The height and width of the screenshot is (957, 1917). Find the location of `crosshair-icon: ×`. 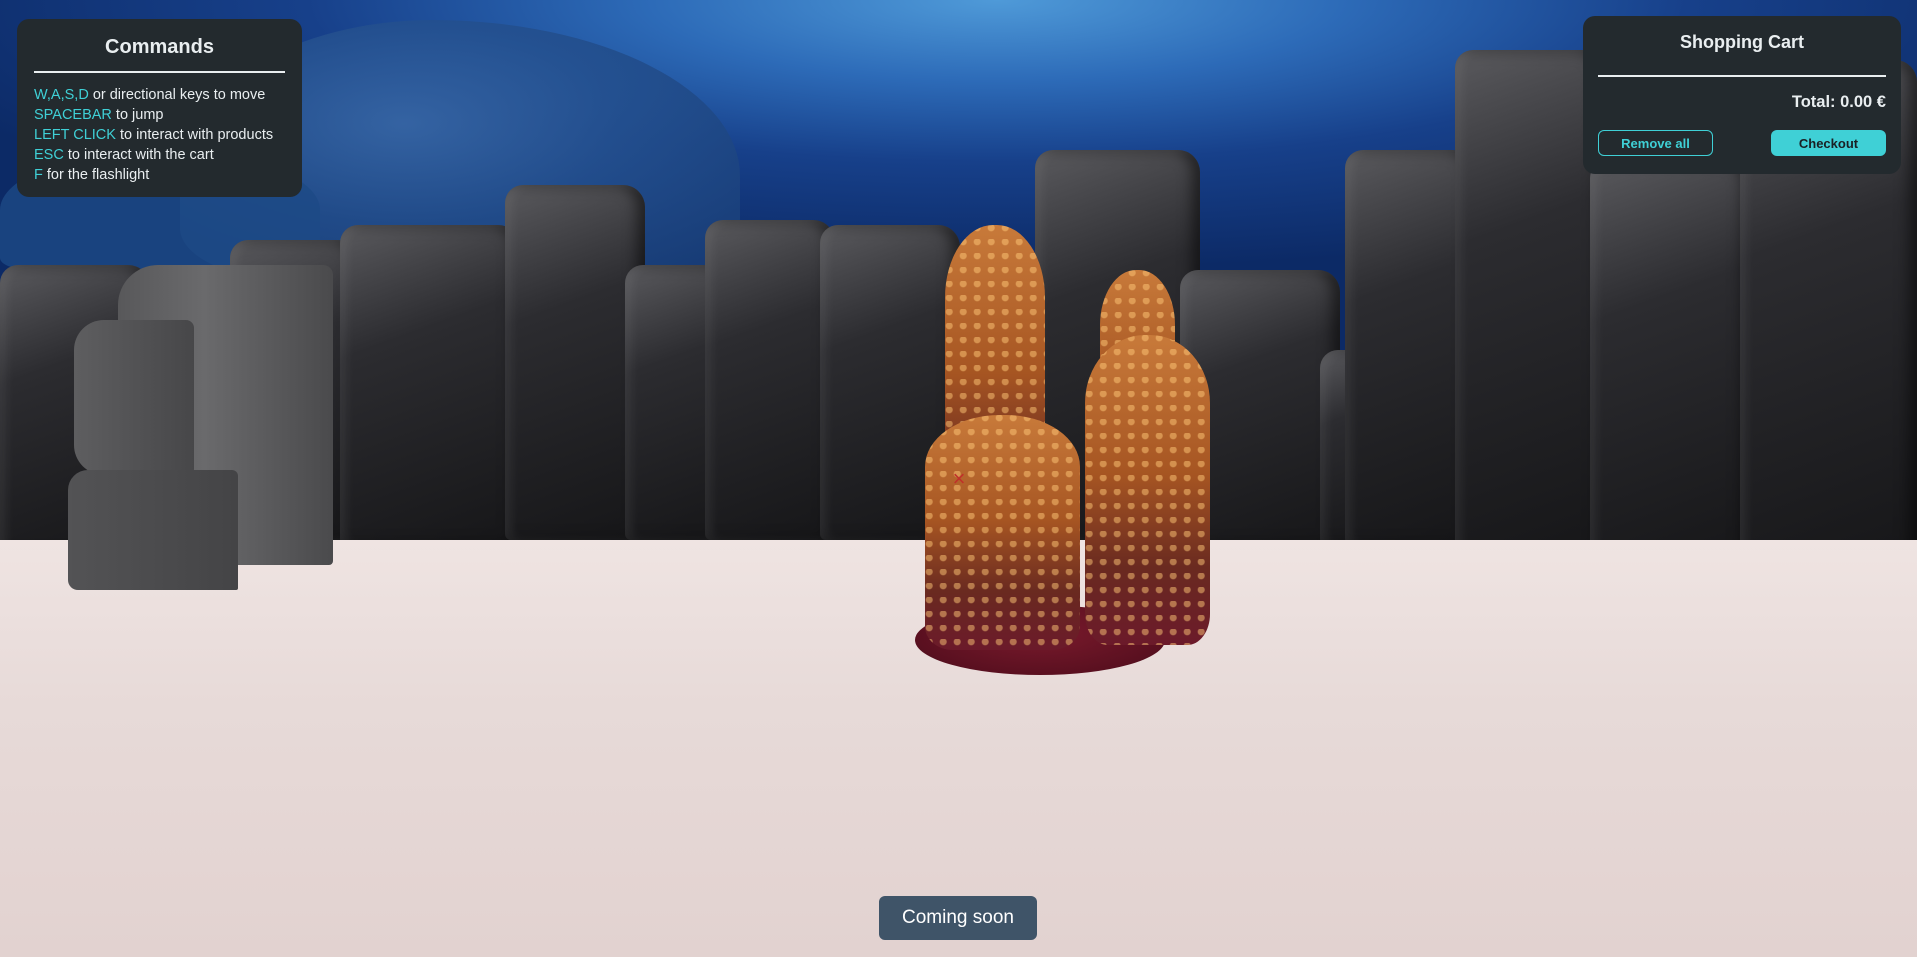

crosshair-icon: × is located at coordinates (959, 478).